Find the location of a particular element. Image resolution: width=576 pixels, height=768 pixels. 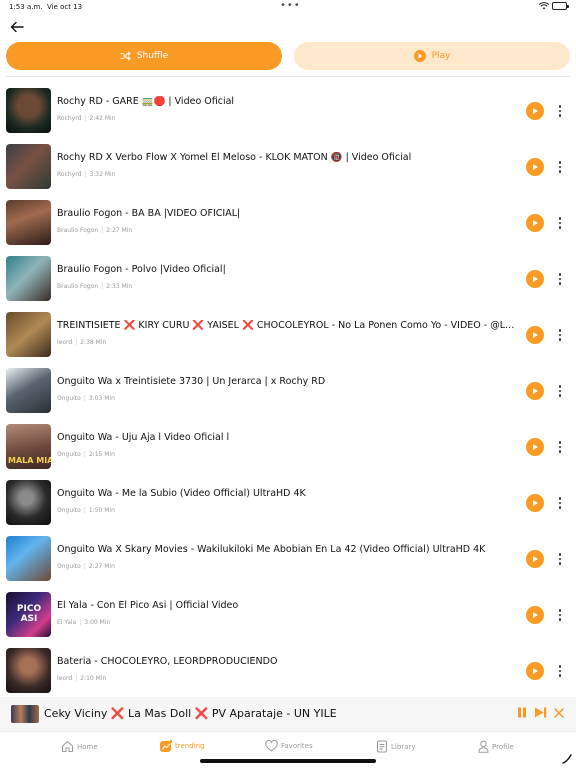

track-meta: Onguito | 2:27 Min is located at coordinates (86, 566).